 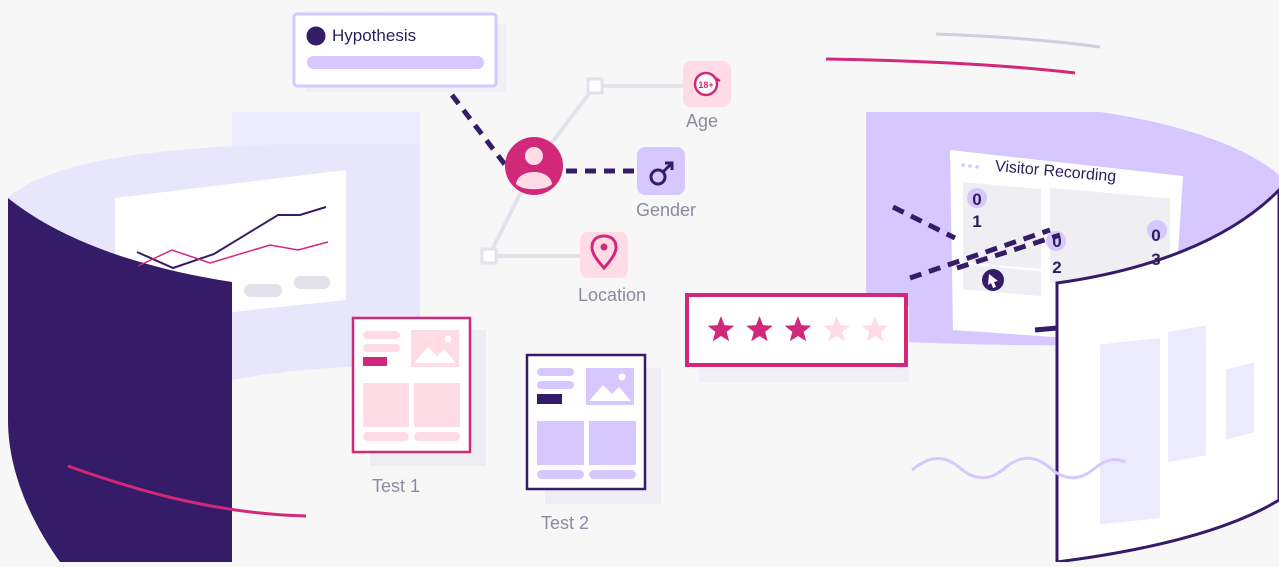 I want to click on gender-label: Gender, so click(x=666, y=210).